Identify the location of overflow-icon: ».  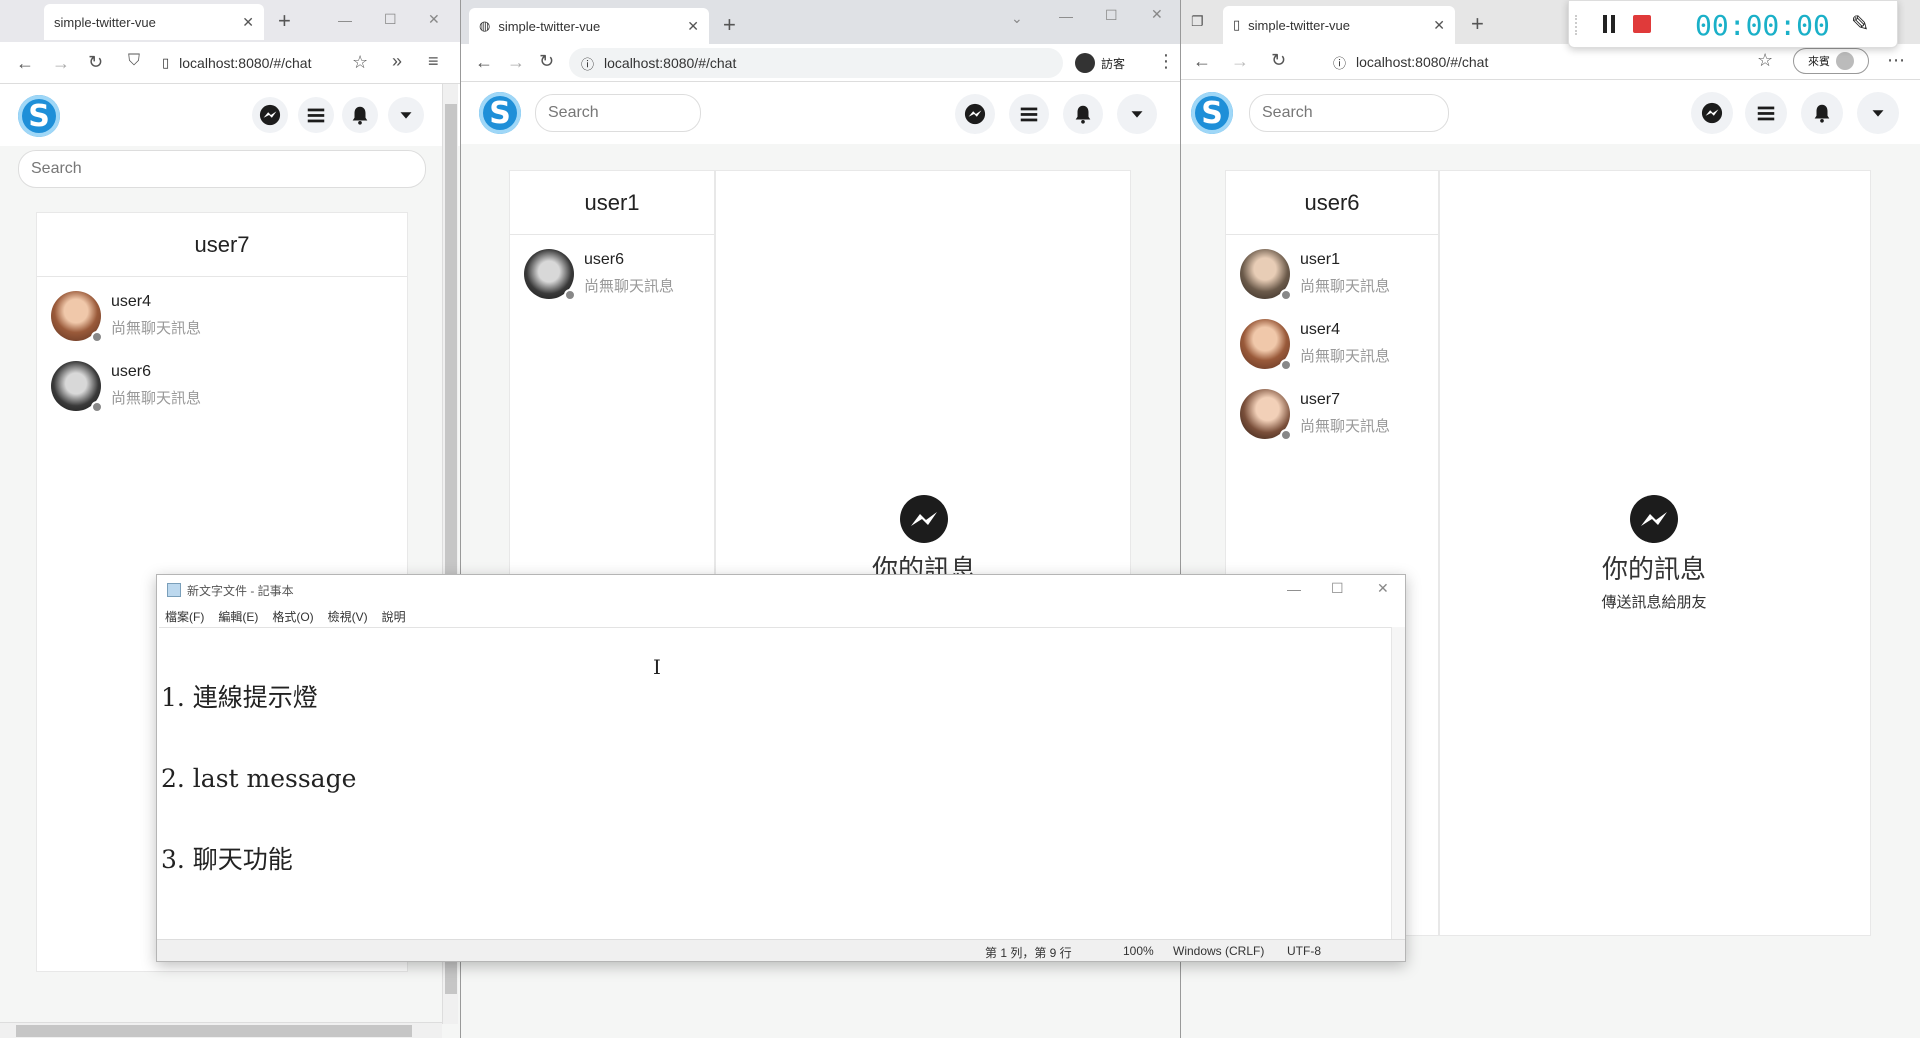
(397, 61).